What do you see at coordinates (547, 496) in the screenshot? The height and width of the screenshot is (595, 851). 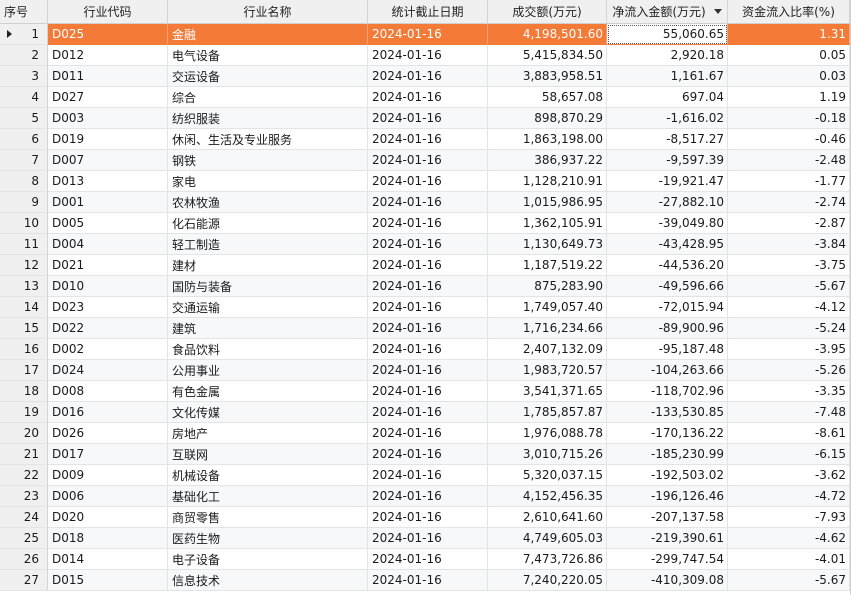 I see `turnover-cell: 4,152,456.35` at bounding box center [547, 496].